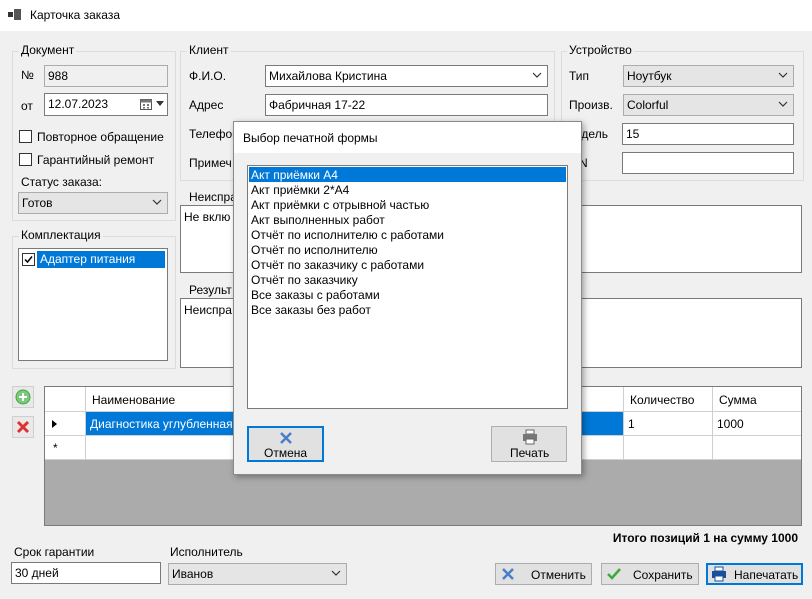 The width and height of the screenshot is (812, 599). What do you see at coordinates (591, 105) in the screenshot?
I see `device-maker-label: Произв.` at bounding box center [591, 105].